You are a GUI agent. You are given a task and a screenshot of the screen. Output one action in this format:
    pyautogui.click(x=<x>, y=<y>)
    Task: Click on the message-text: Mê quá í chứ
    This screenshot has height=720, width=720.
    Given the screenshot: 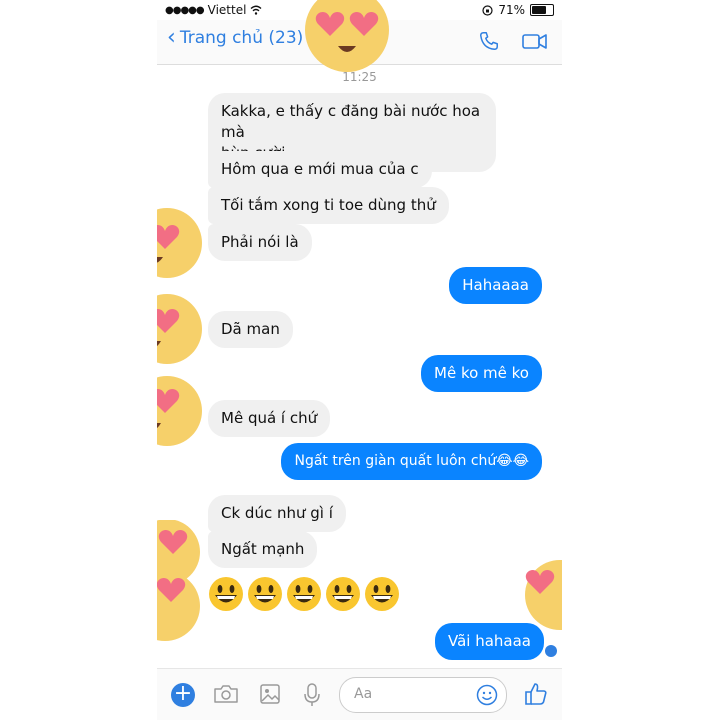 What is the action you would take?
    pyautogui.click(x=269, y=418)
    